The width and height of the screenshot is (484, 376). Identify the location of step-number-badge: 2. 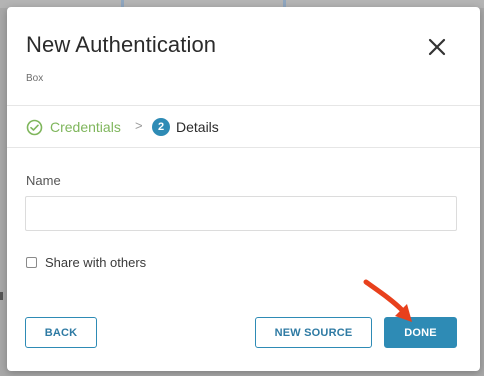
(161, 127).